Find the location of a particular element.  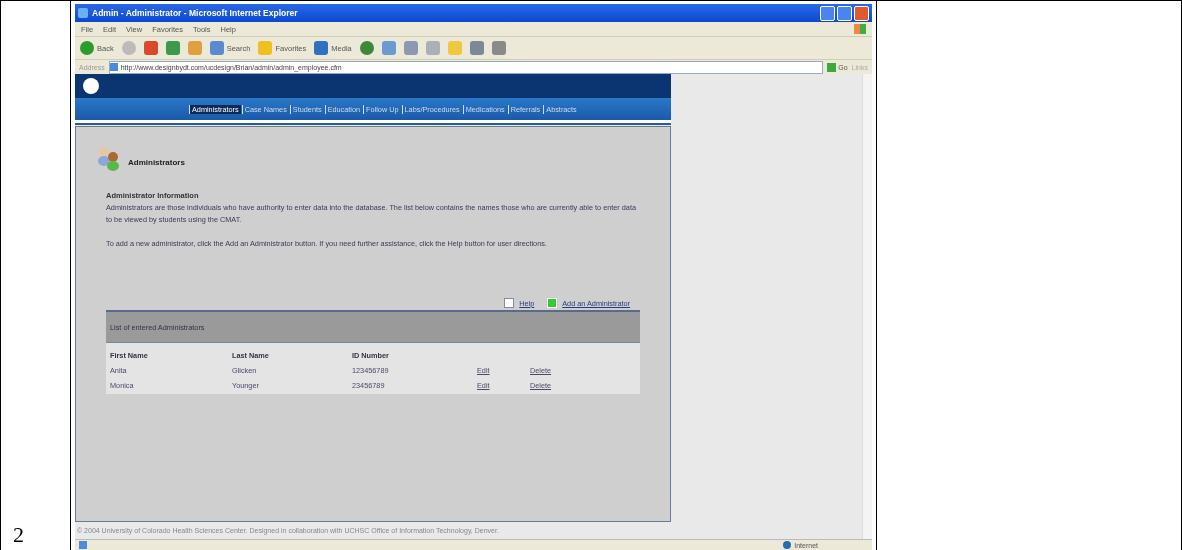

people-icon is located at coordinates (109, 158).